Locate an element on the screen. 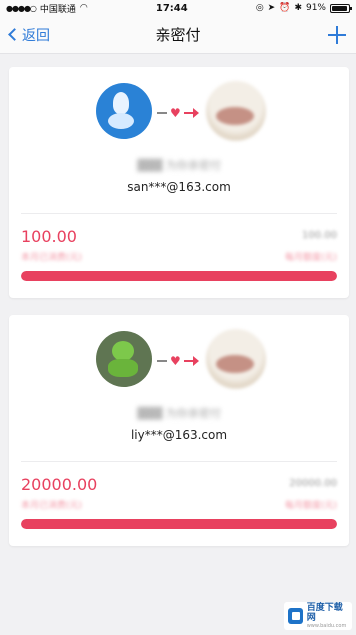 The width and height of the screenshot is (356, 635). page-title: 亲密付 is located at coordinates (178, 35).